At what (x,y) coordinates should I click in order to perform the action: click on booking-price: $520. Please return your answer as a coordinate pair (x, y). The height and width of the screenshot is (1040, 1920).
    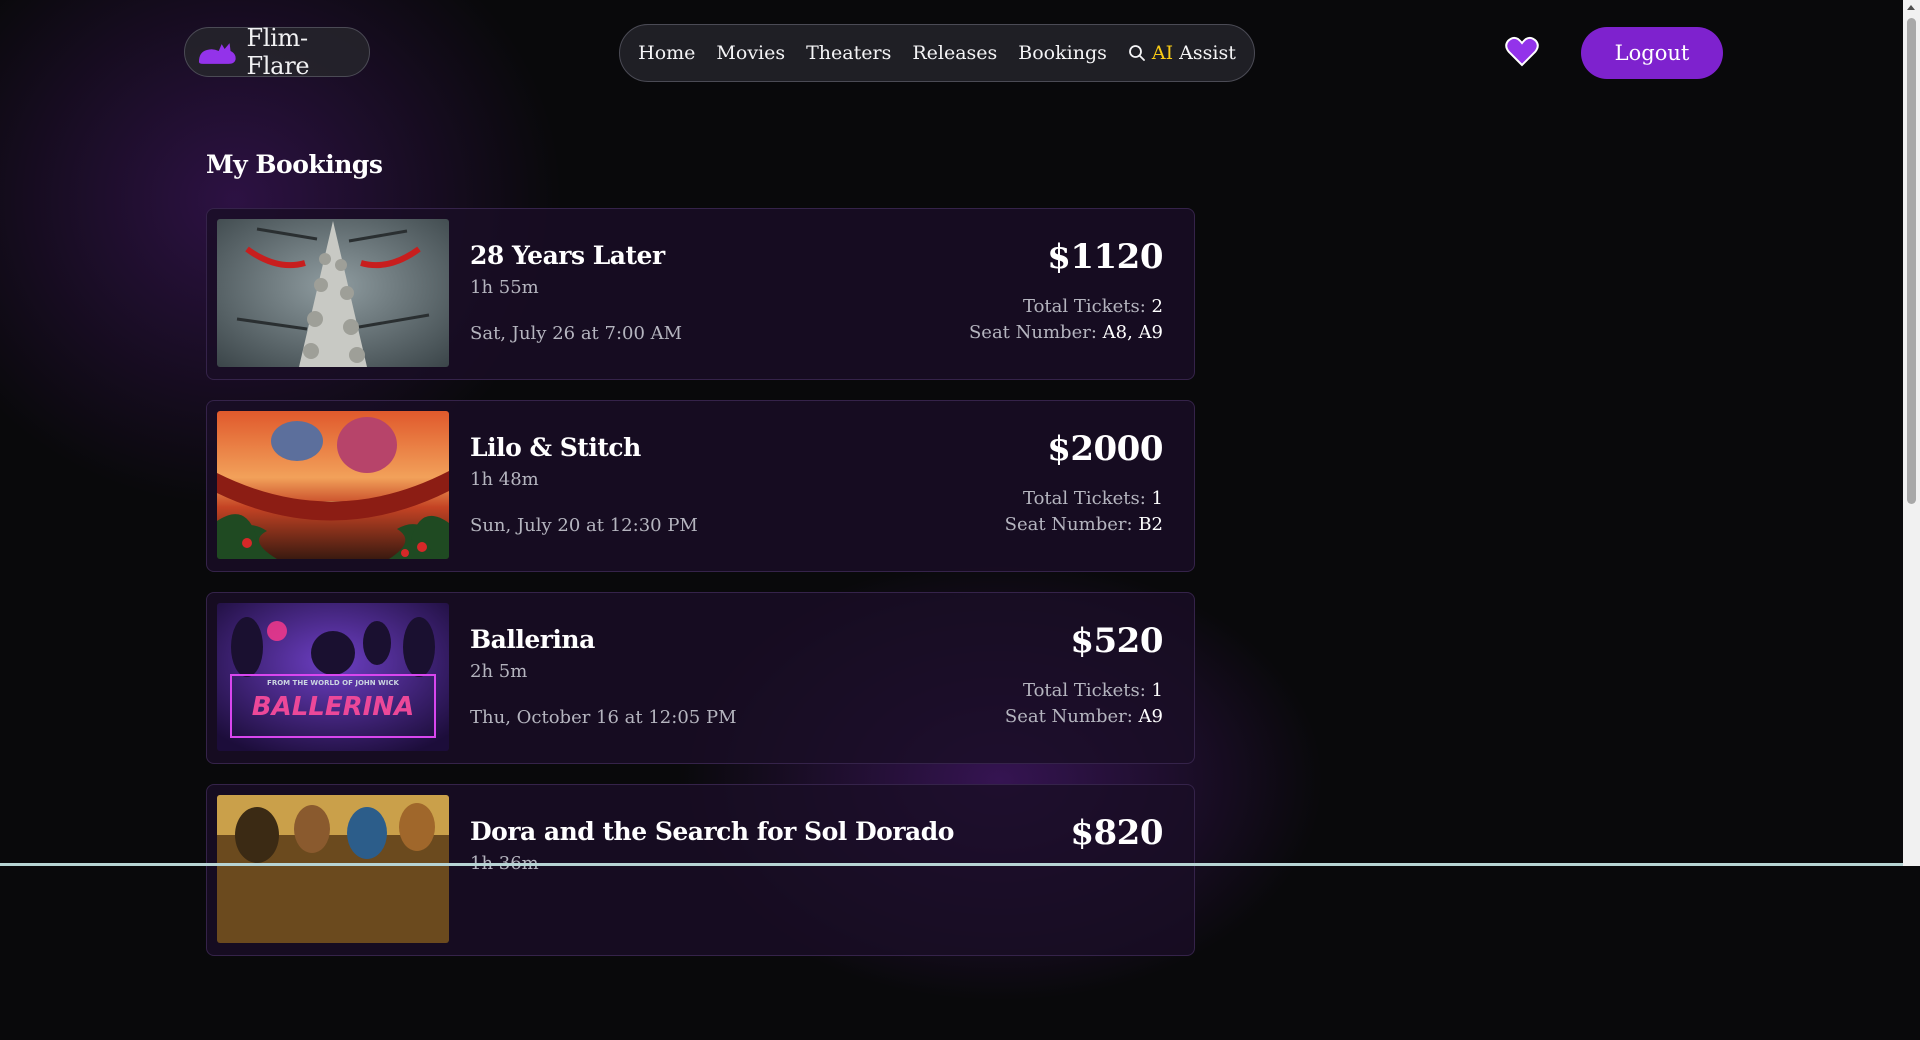
    Looking at the image, I should click on (1116, 641).